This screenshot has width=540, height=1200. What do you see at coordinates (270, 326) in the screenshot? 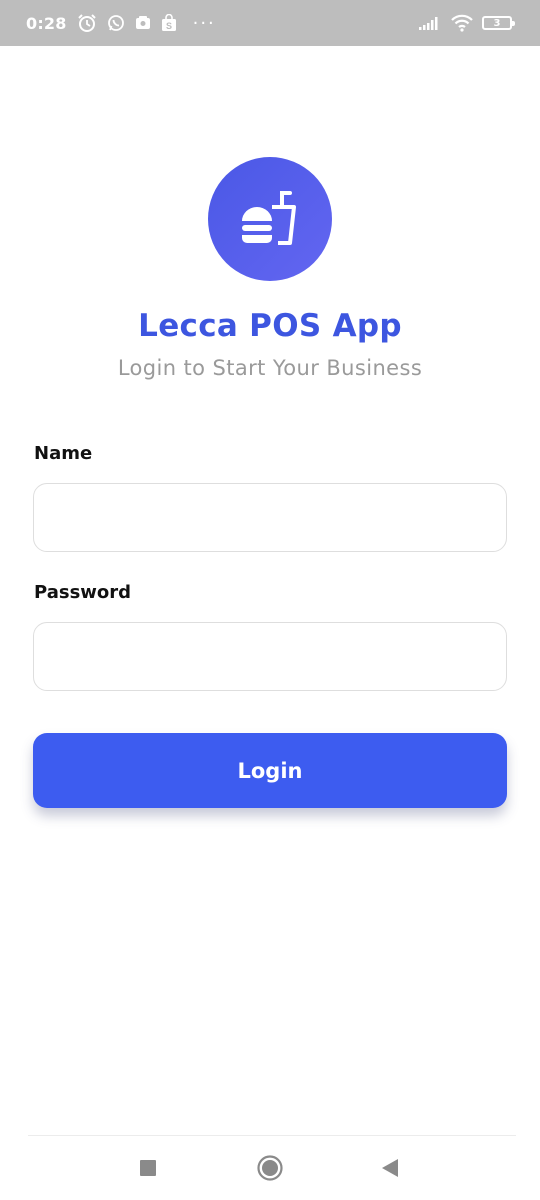
I see `app-title: Lecca POS App` at bounding box center [270, 326].